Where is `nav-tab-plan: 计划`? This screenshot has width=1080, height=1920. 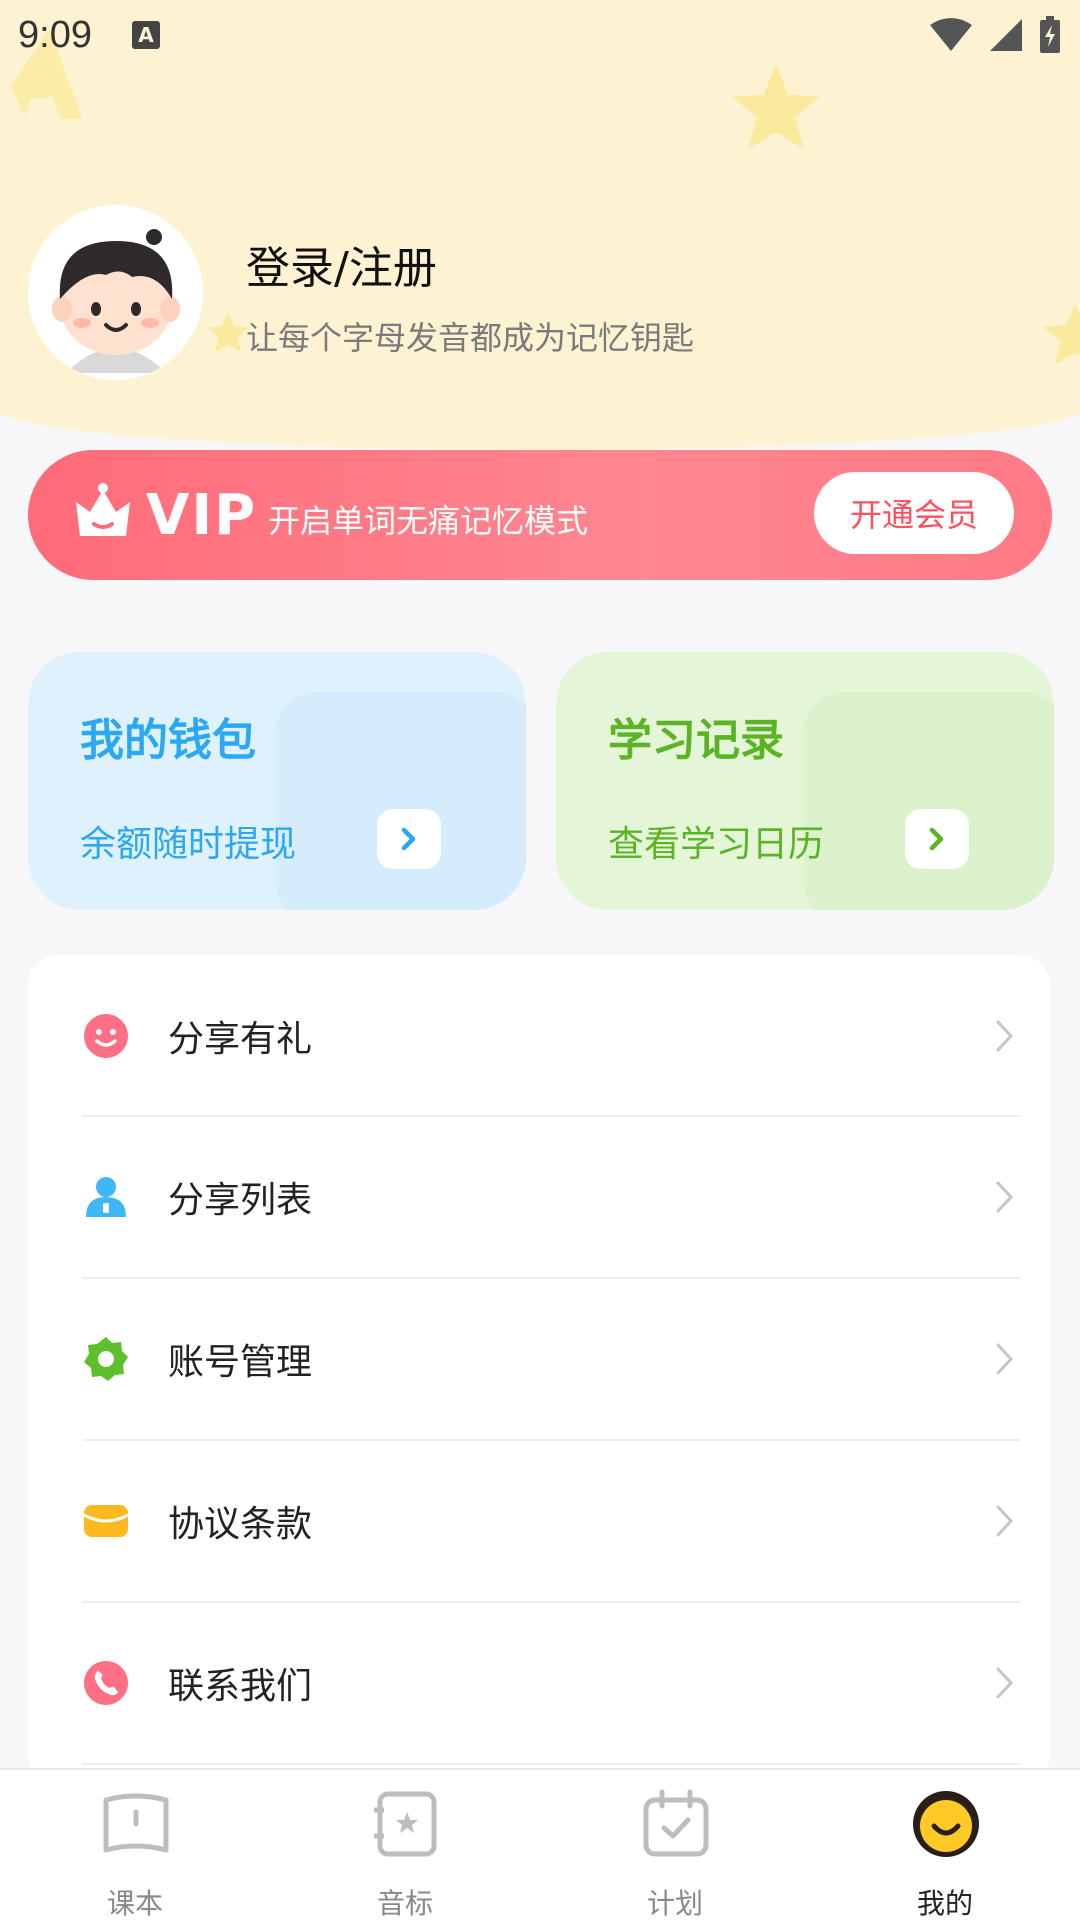 nav-tab-plan: 计划 is located at coordinates (675, 1845).